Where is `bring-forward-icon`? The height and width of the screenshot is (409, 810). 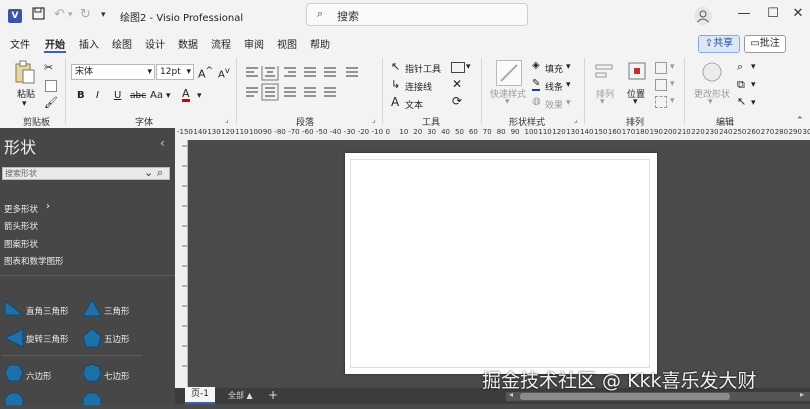 bring-forward-icon is located at coordinates (661, 68).